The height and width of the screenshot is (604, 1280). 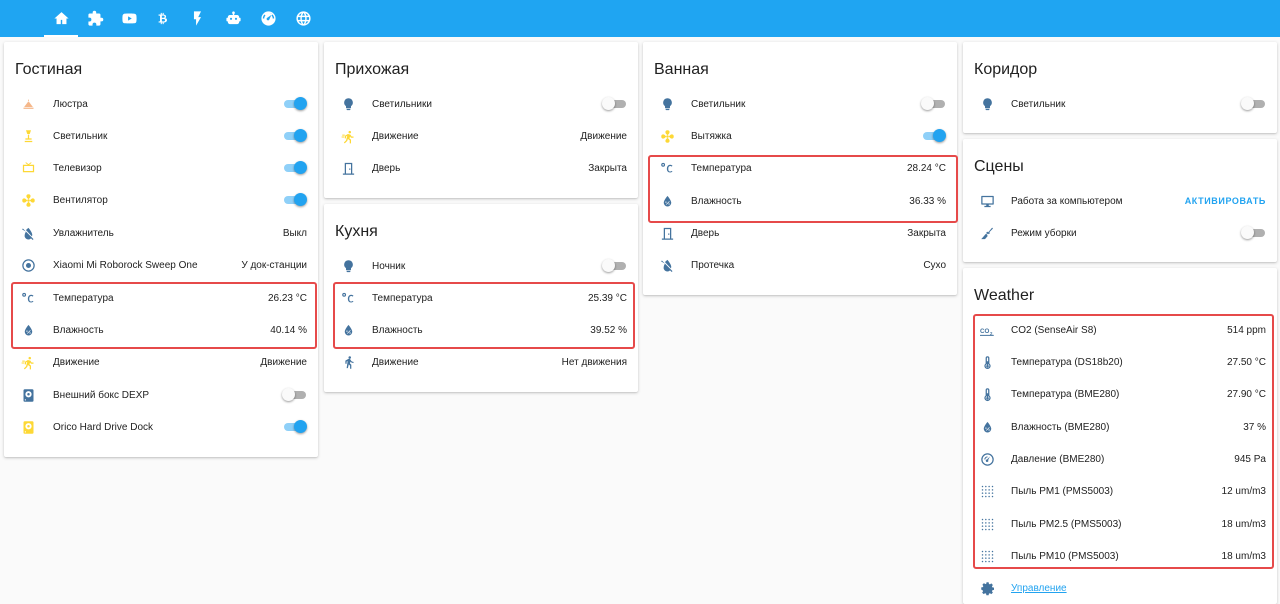 I want to click on row-label: Ночник, so click(x=389, y=266).